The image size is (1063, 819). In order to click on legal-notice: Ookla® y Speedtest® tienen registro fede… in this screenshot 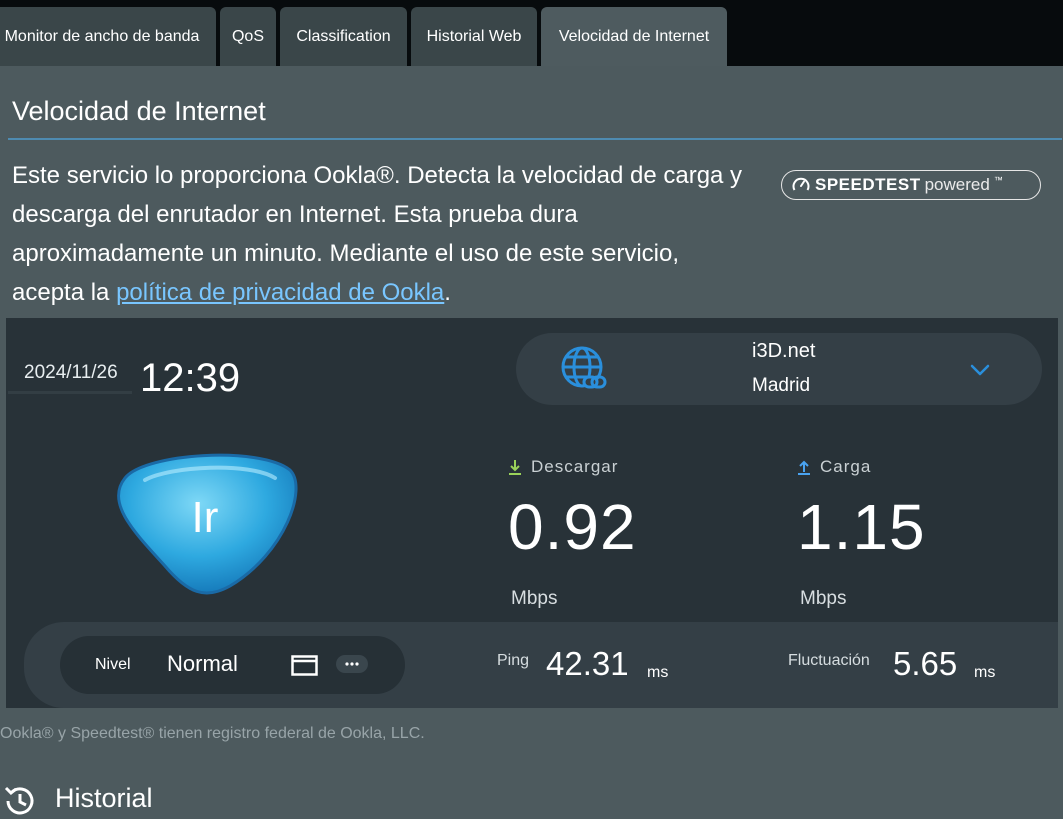, I will do `click(212, 733)`.